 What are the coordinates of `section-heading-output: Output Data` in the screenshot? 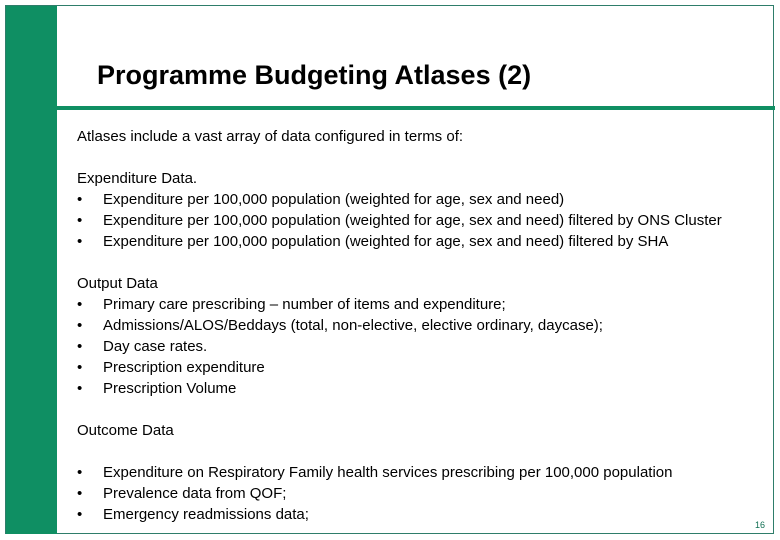 It's located at (399, 283).